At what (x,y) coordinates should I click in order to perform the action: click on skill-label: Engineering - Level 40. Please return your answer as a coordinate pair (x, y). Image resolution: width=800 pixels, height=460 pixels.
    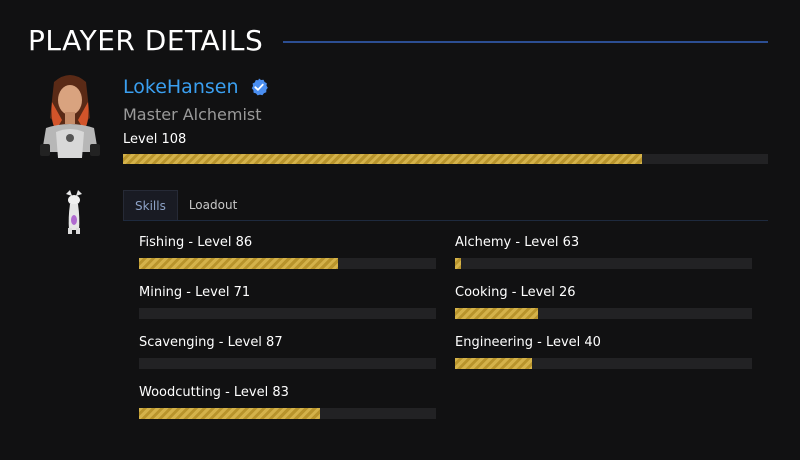
    Looking at the image, I should click on (528, 342).